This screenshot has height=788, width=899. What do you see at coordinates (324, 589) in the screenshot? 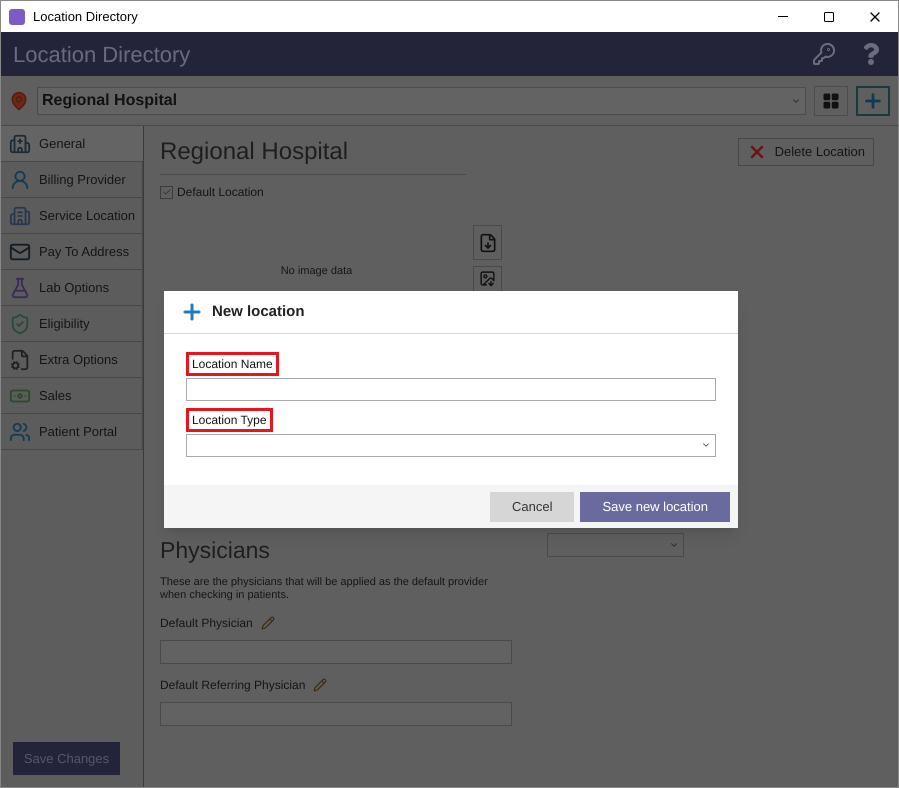
I see `physicians-description: These are the physicians that will be applied as the default provider when checking in patients.` at bounding box center [324, 589].